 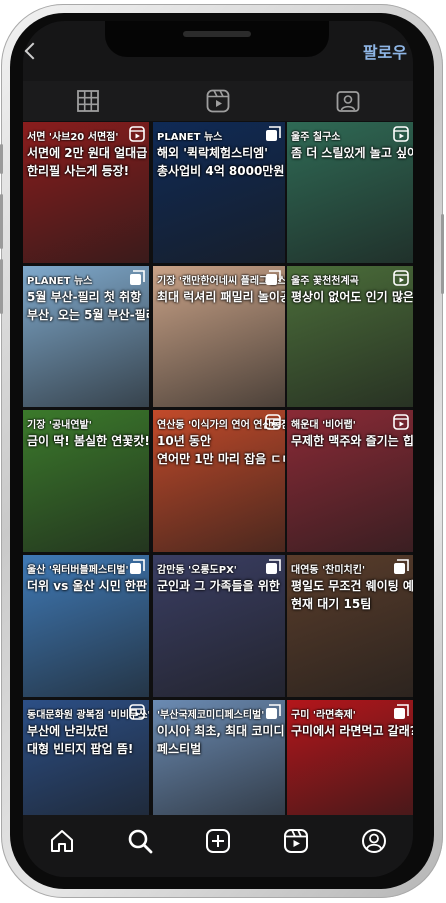 I want to click on post-tile: 동대문화원 광복점 '비비무쓰' 부산에 난리났던대형 빈티지 팝업 뜸!, so click(x=86, y=760).